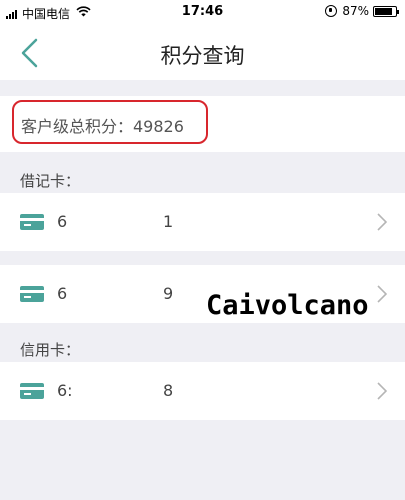  What do you see at coordinates (65, 390) in the screenshot?
I see `card-number-start: 6:` at bounding box center [65, 390].